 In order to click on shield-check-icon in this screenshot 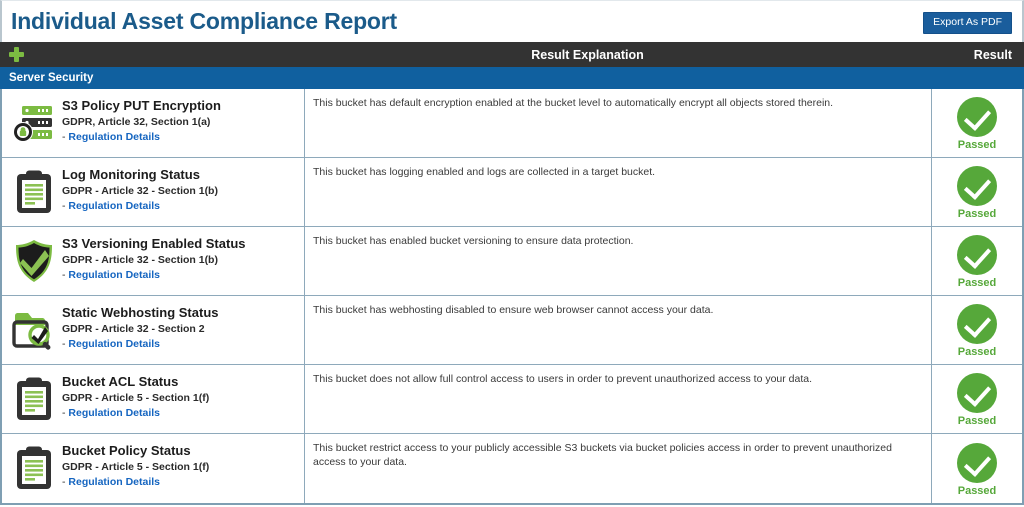, I will do `click(34, 261)`.